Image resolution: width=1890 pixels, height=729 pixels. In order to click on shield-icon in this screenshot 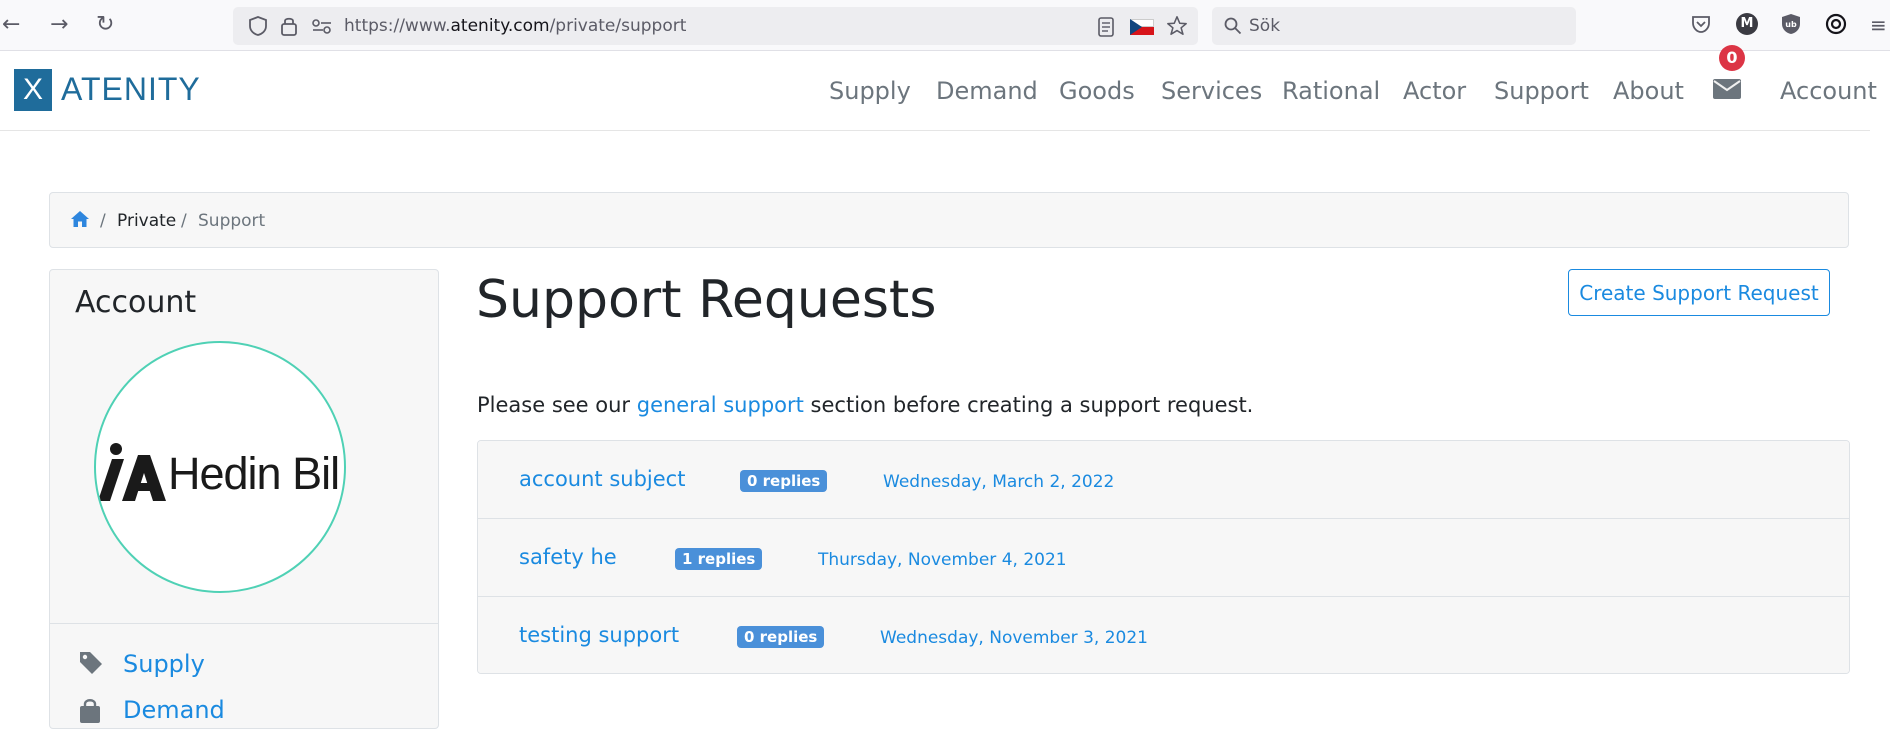, I will do `click(258, 26)`.